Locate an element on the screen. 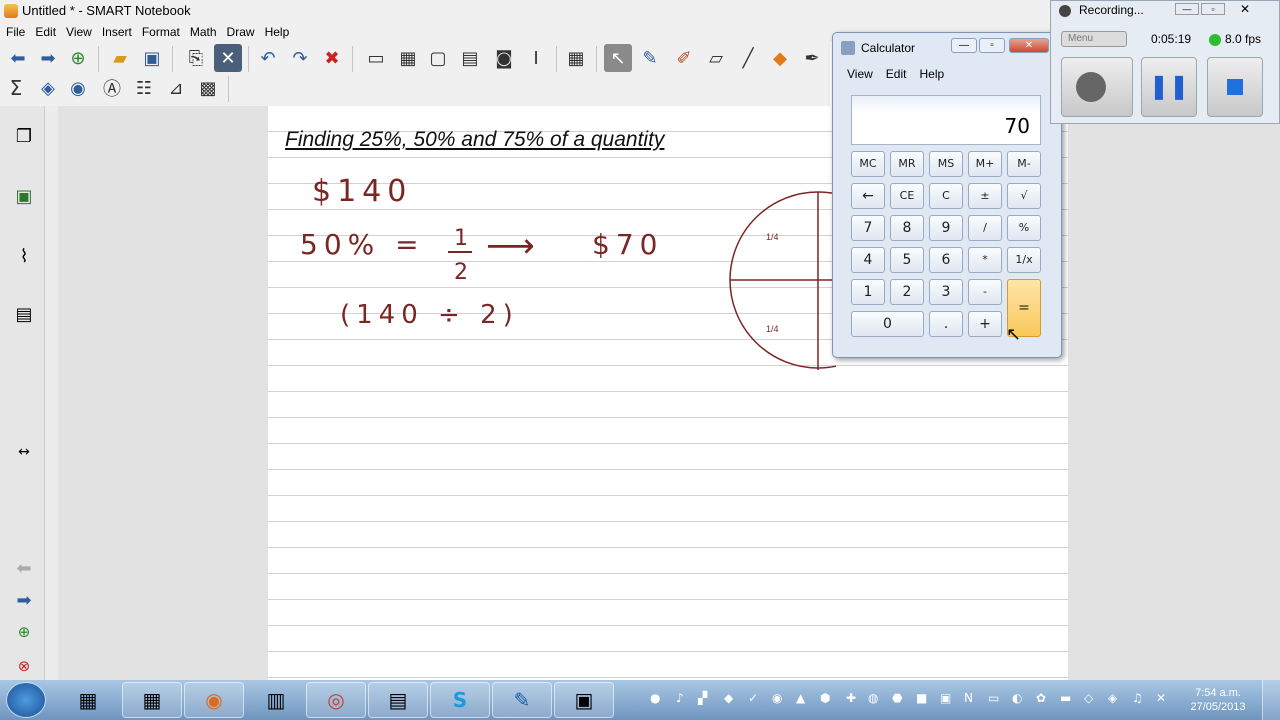  add-page-icon: ⊕ is located at coordinates (24, 632).